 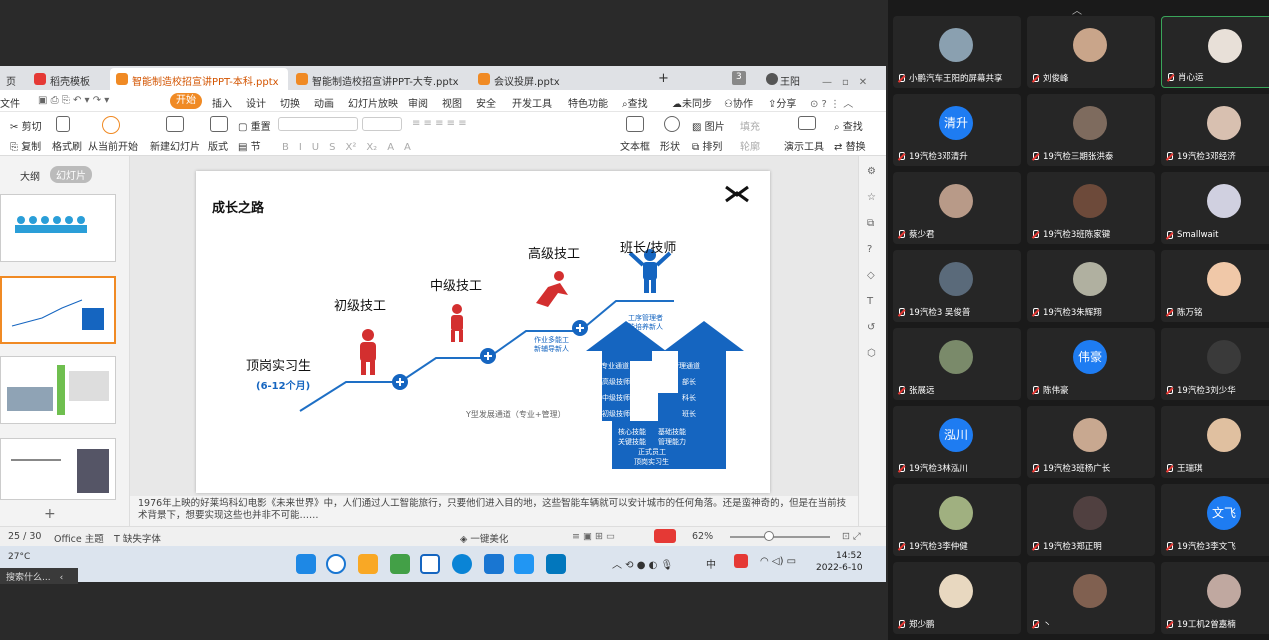 What do you see at coordinates (254, 125) in the screenshot?
I see `reset-button: ▢ 重置` at bounding box center [254, 125].